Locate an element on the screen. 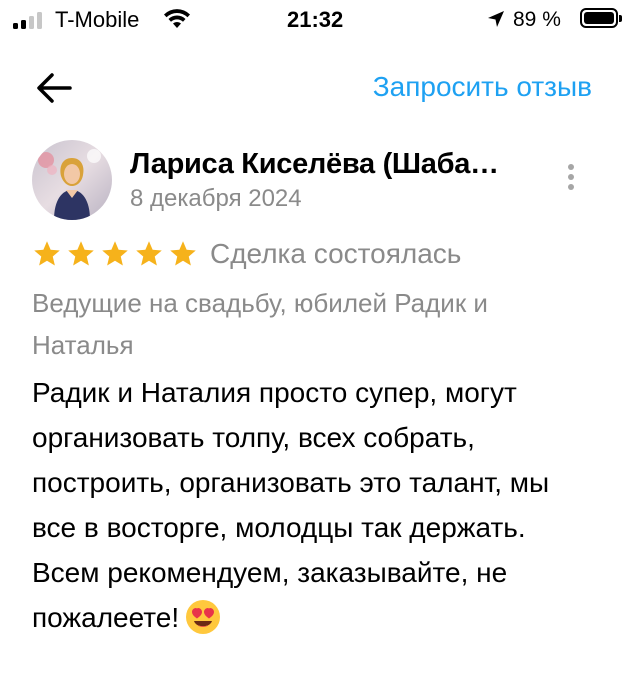  battery-cap is located at coordinates (620, 18).